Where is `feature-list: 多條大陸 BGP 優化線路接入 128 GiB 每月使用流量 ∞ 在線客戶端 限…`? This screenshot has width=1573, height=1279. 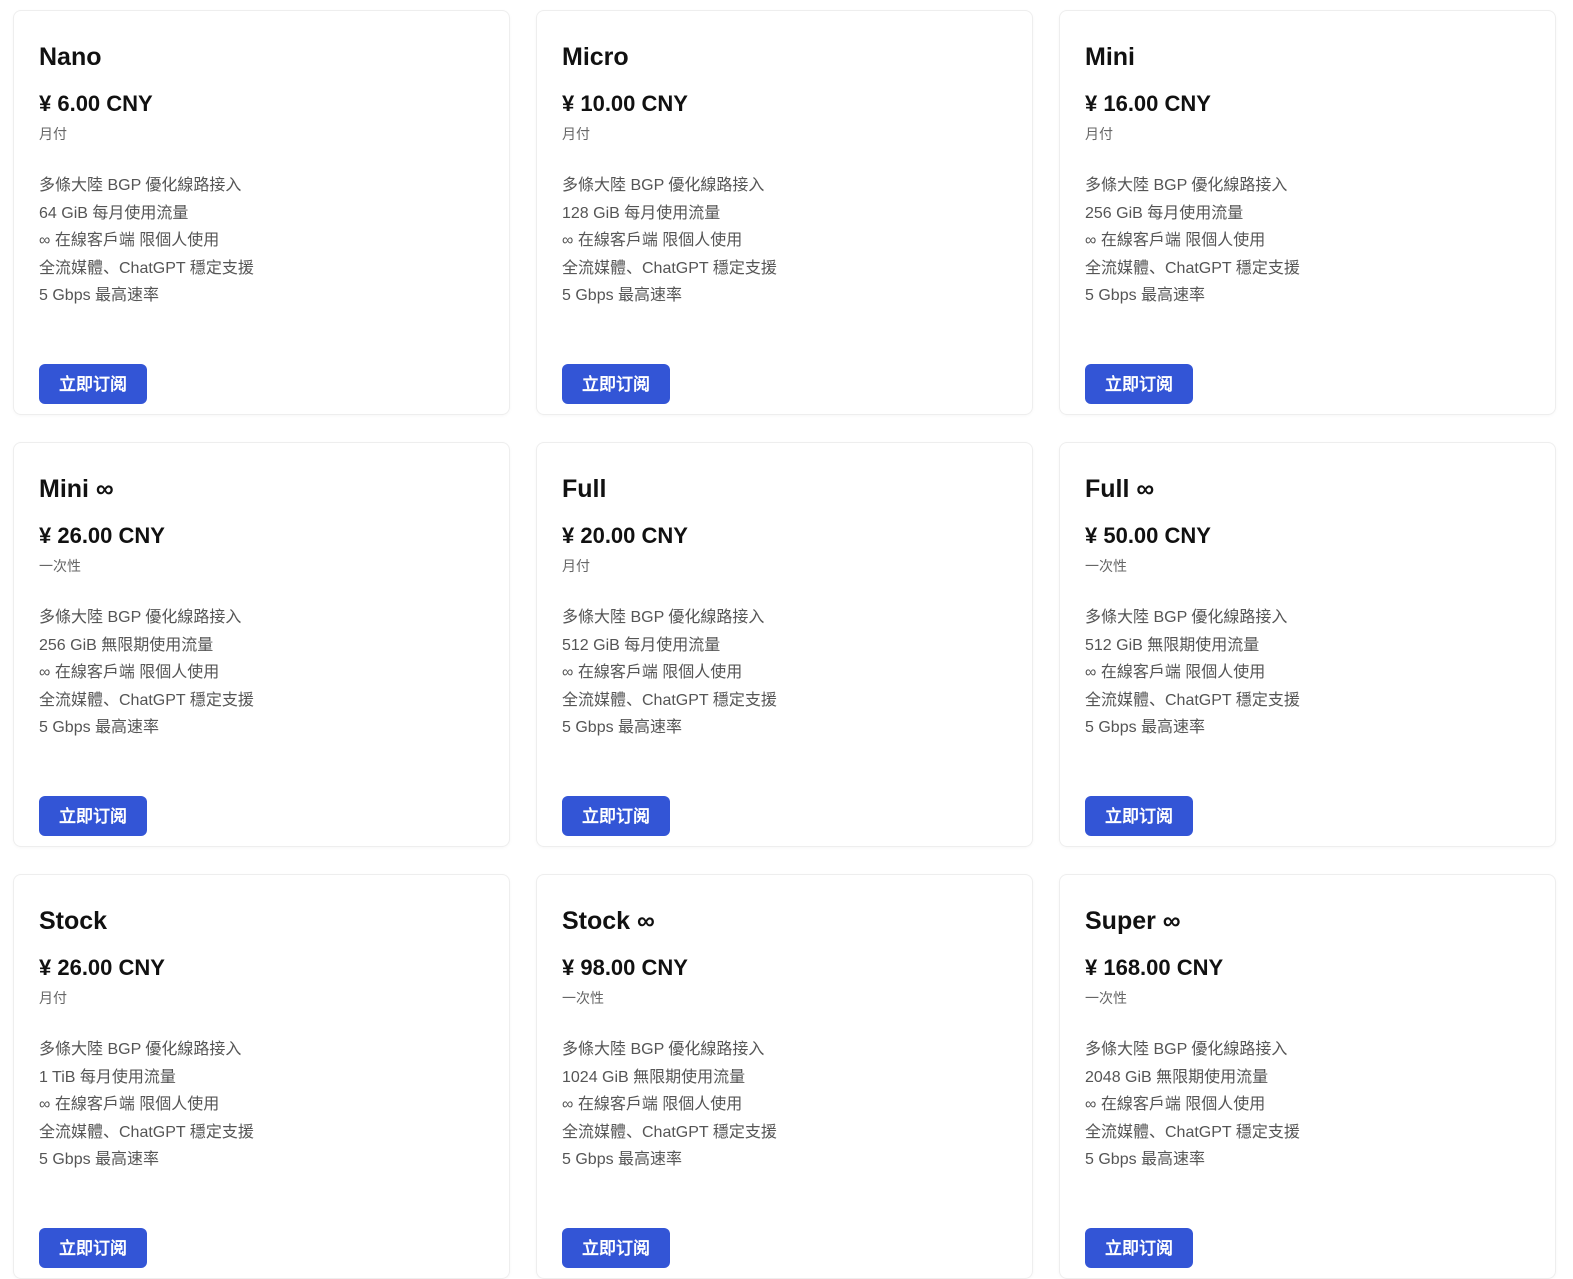 feature-list: 多條大陸 BGP 優化線路接入 128 GiB 每月使用流量 ∞ 在線客戶端 限… is located at coordinates (784, 241).